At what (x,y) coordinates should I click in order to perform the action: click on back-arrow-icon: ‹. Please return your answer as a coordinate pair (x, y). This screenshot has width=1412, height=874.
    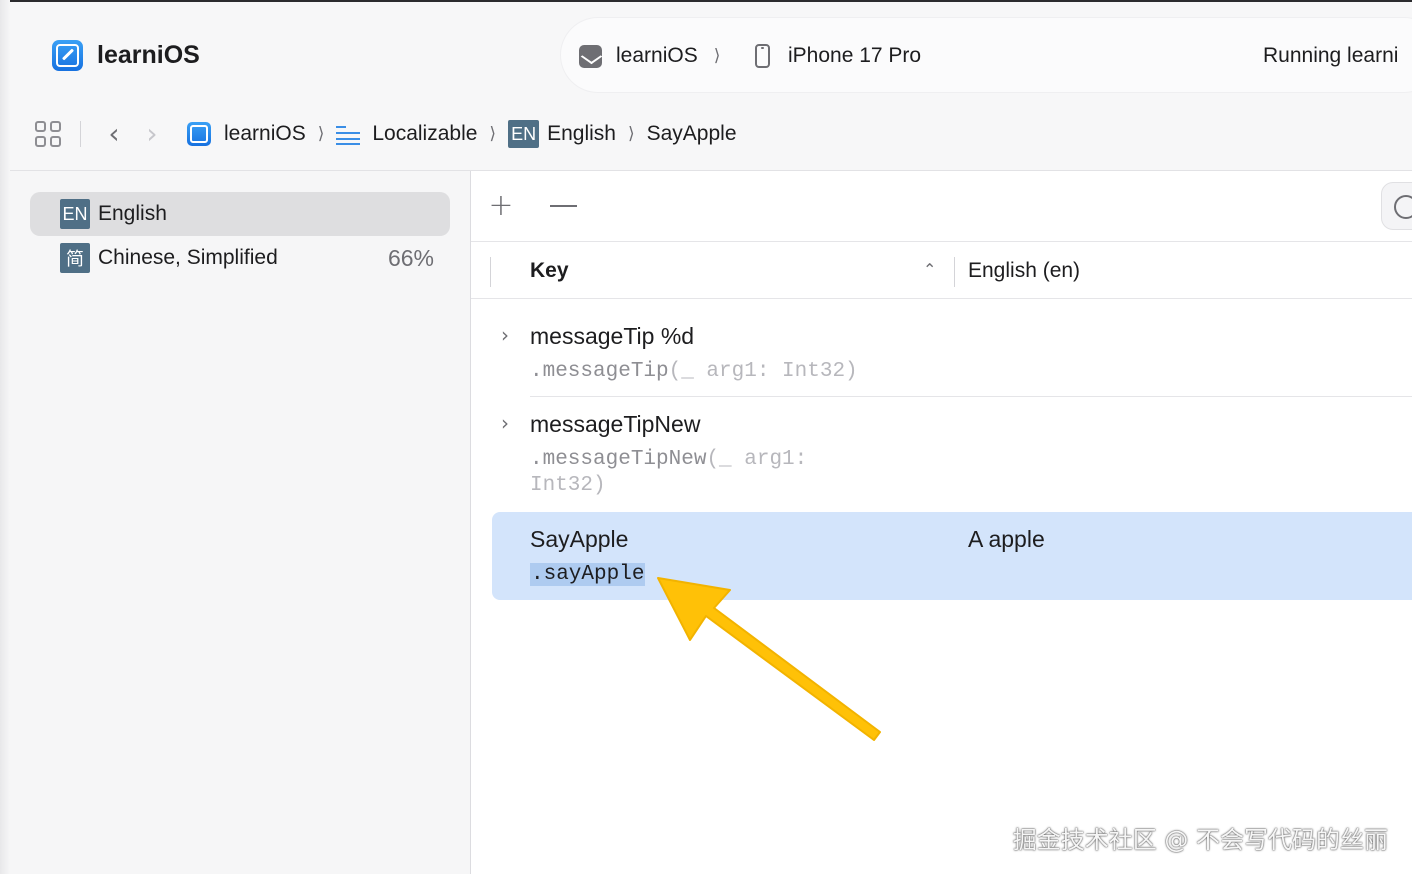
    Looking at the image, I should click on (114, 134).